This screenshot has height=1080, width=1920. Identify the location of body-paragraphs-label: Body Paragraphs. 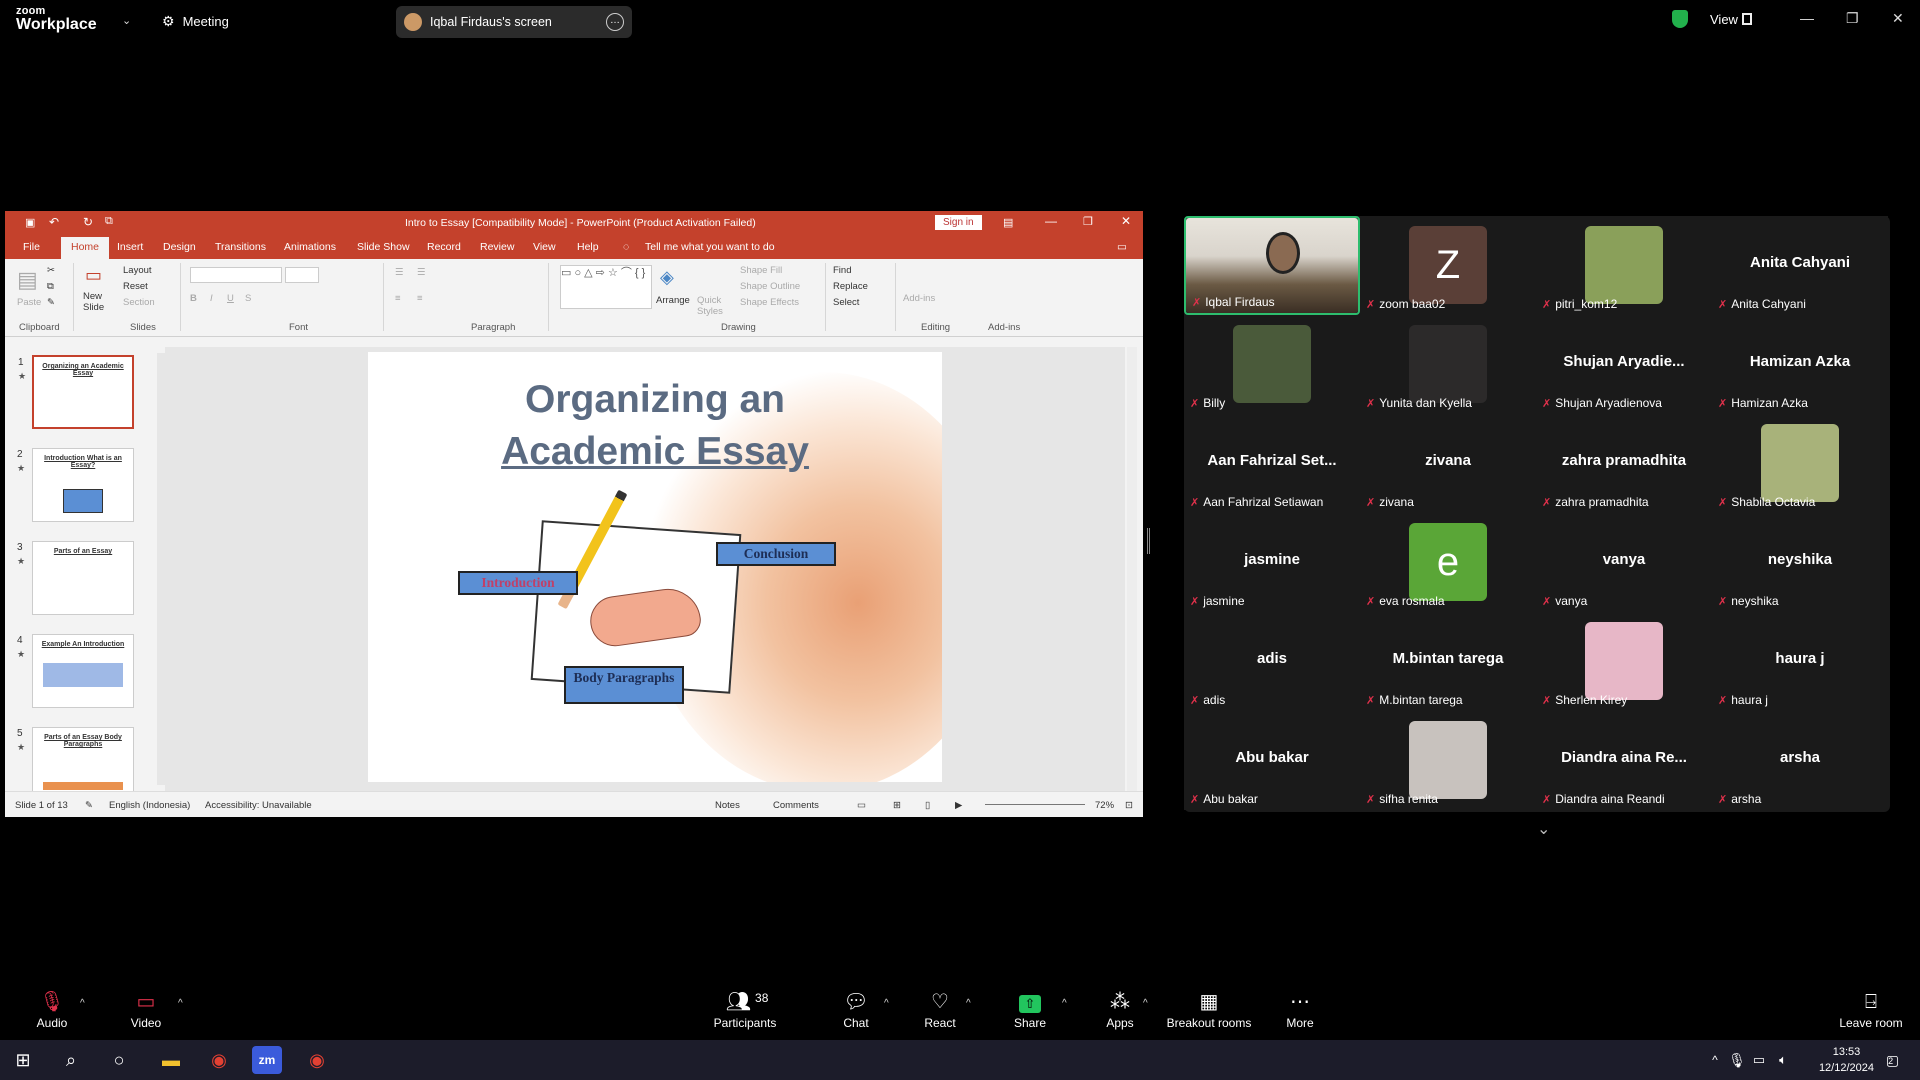
(624, 685).